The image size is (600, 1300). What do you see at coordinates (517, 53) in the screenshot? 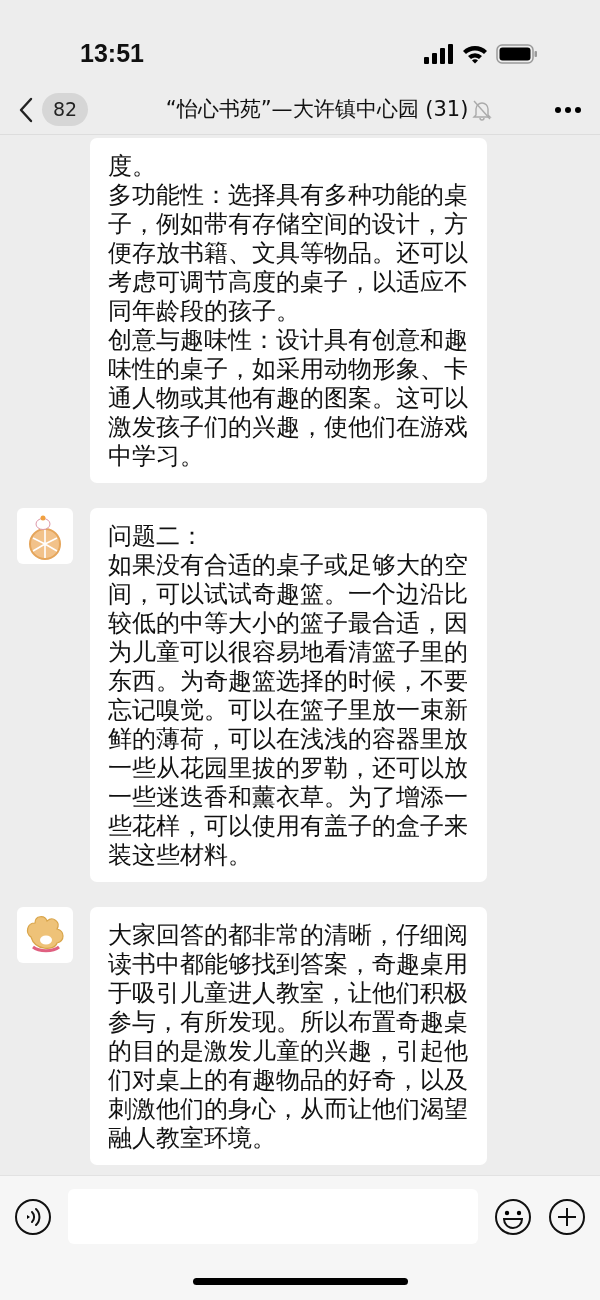
I see `battery-icon` at bounding box center [517, 53].